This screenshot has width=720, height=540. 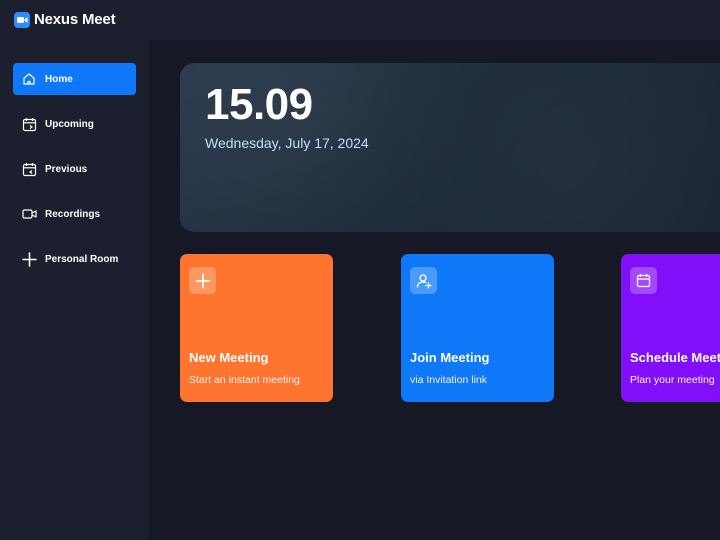 What do you see at coordinates (672, 380) in the screenshot?
I see `card-subtitle: Plan your meeting` at bounding box center [672, 380].